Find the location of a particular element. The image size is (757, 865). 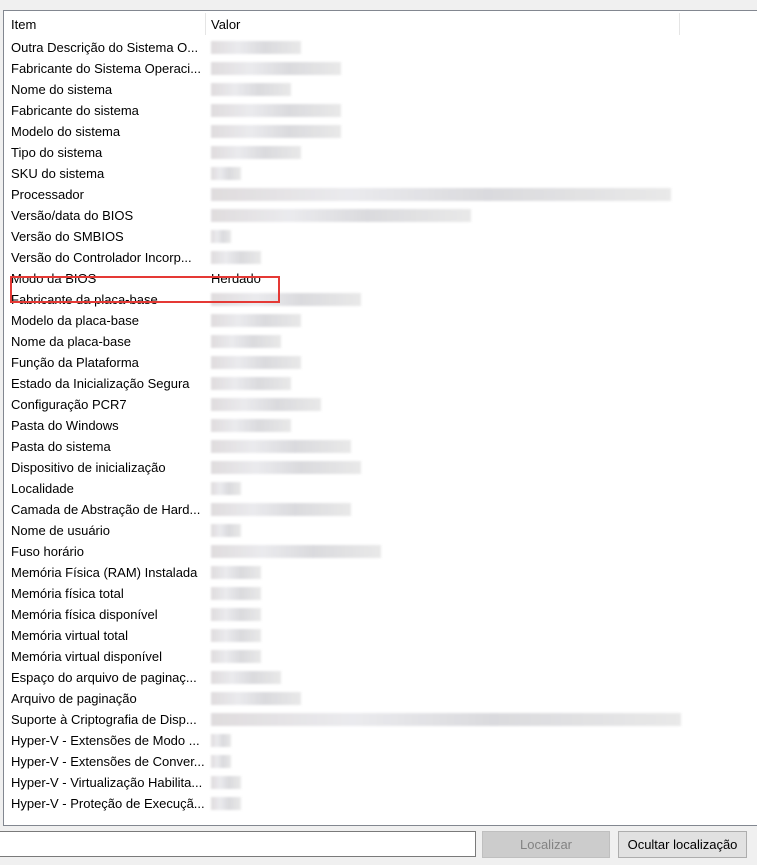

table-row: Fabricante do sistema is located at coordinates (354, 110).